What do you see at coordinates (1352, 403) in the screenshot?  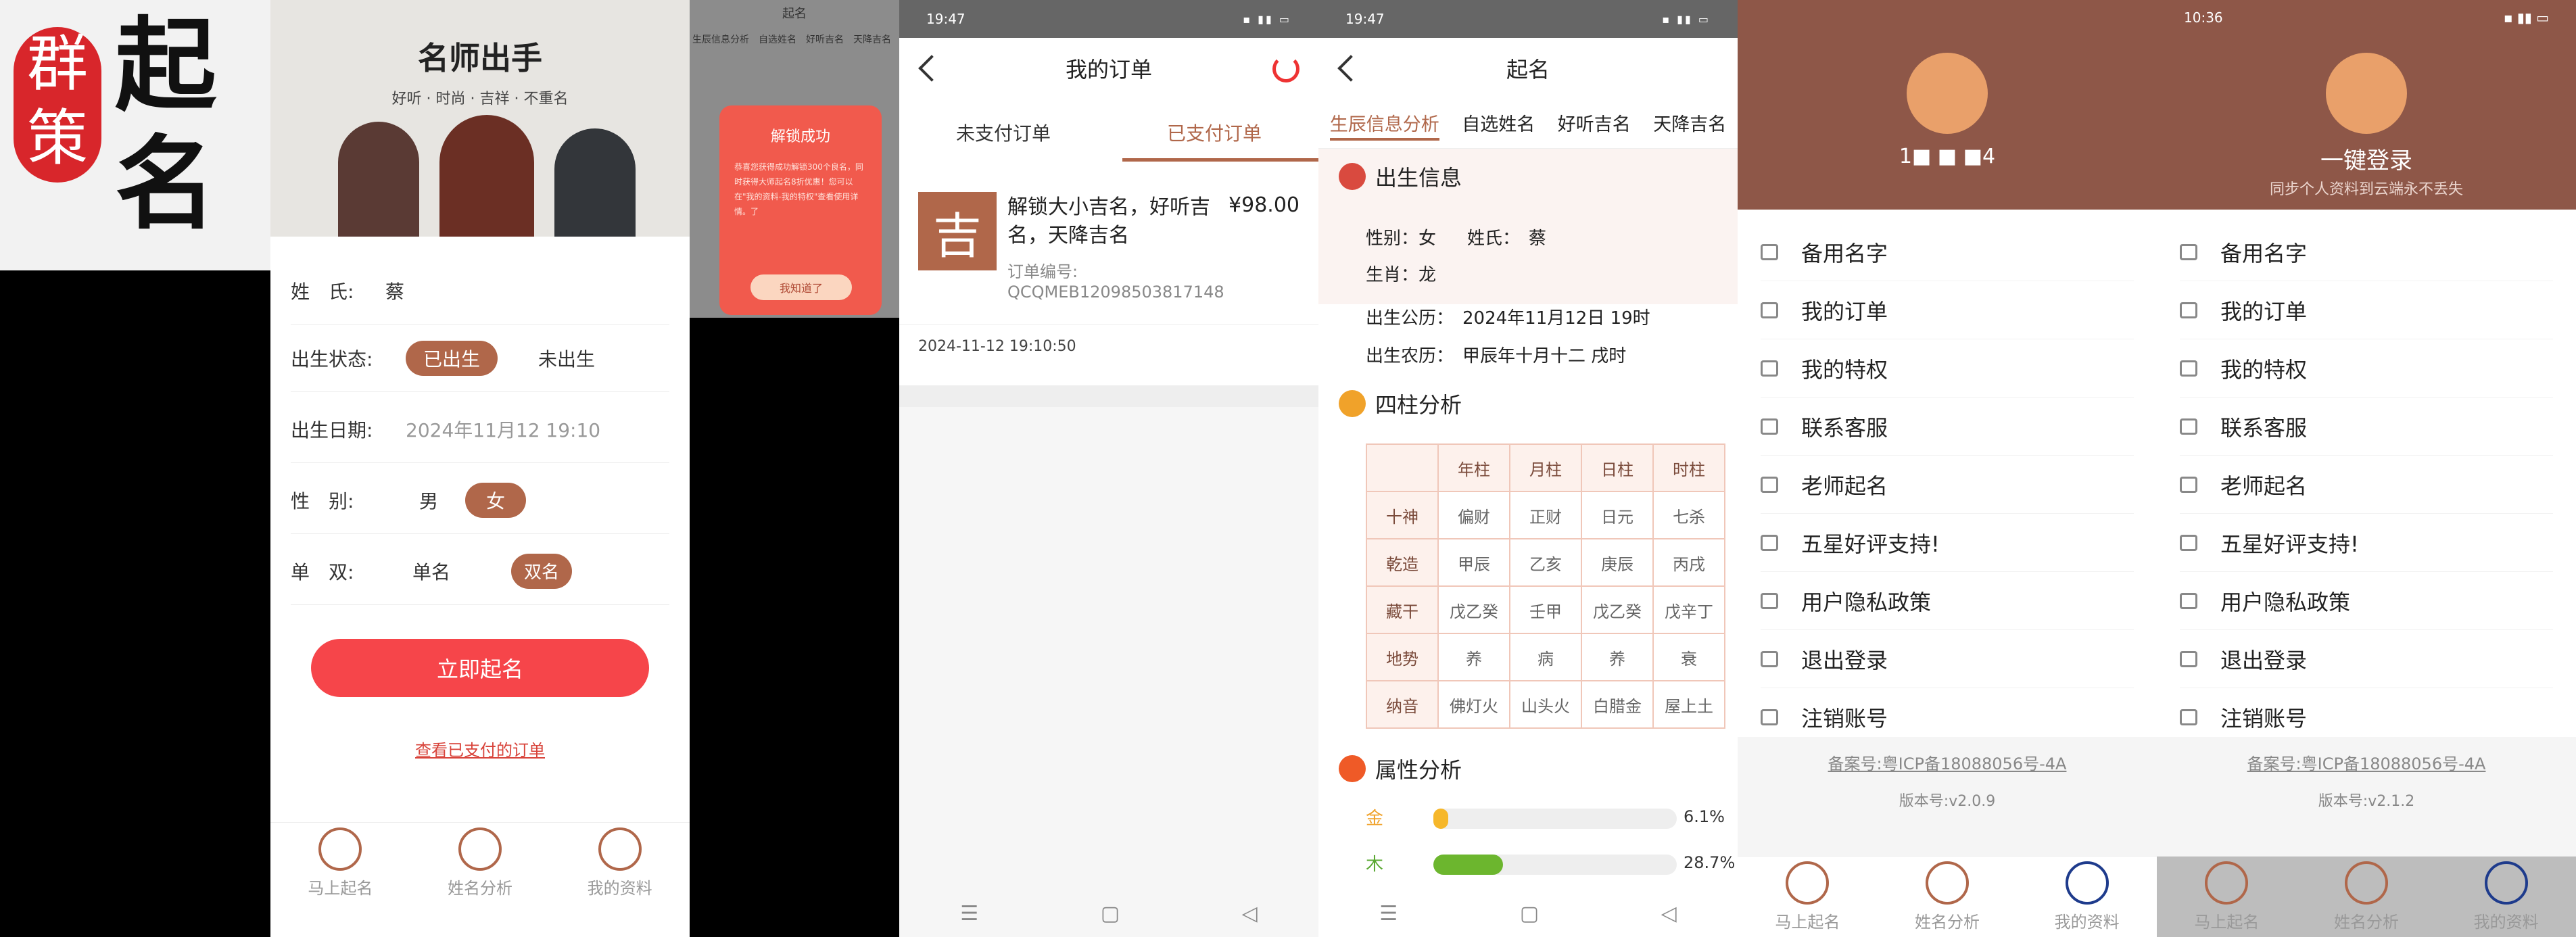 I see `pillar-icon` at bounding box center [1352, 403].